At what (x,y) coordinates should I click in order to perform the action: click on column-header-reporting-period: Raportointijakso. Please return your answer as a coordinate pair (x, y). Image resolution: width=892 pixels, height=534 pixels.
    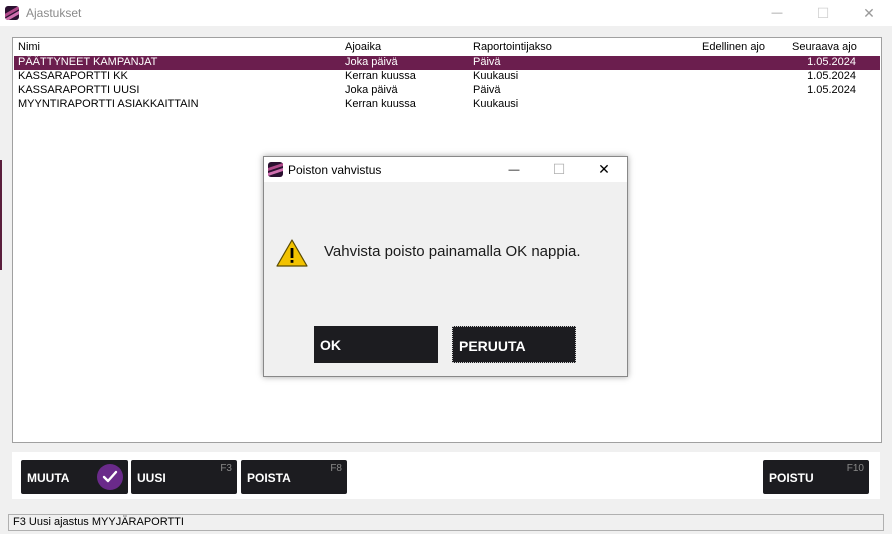
    Looking at the image, I should click on (512, 47).